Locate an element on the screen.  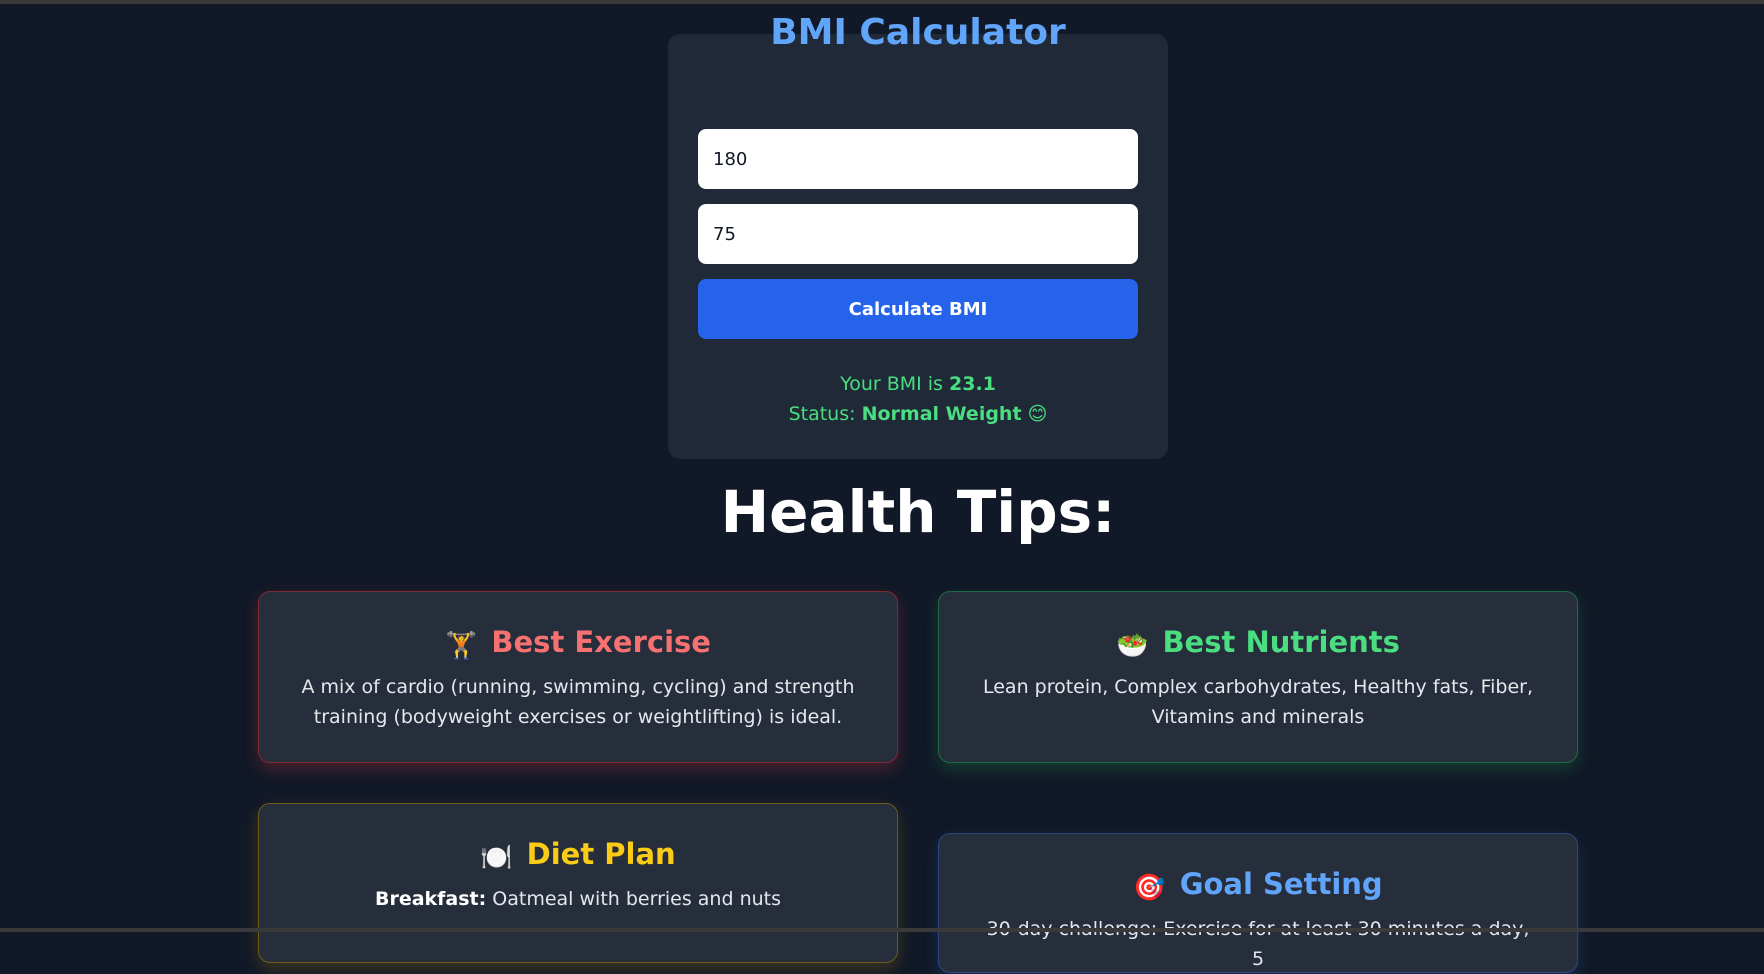
tip-title-exercise: 🏋️ Best Exercise is located at coordinates (578, 644).